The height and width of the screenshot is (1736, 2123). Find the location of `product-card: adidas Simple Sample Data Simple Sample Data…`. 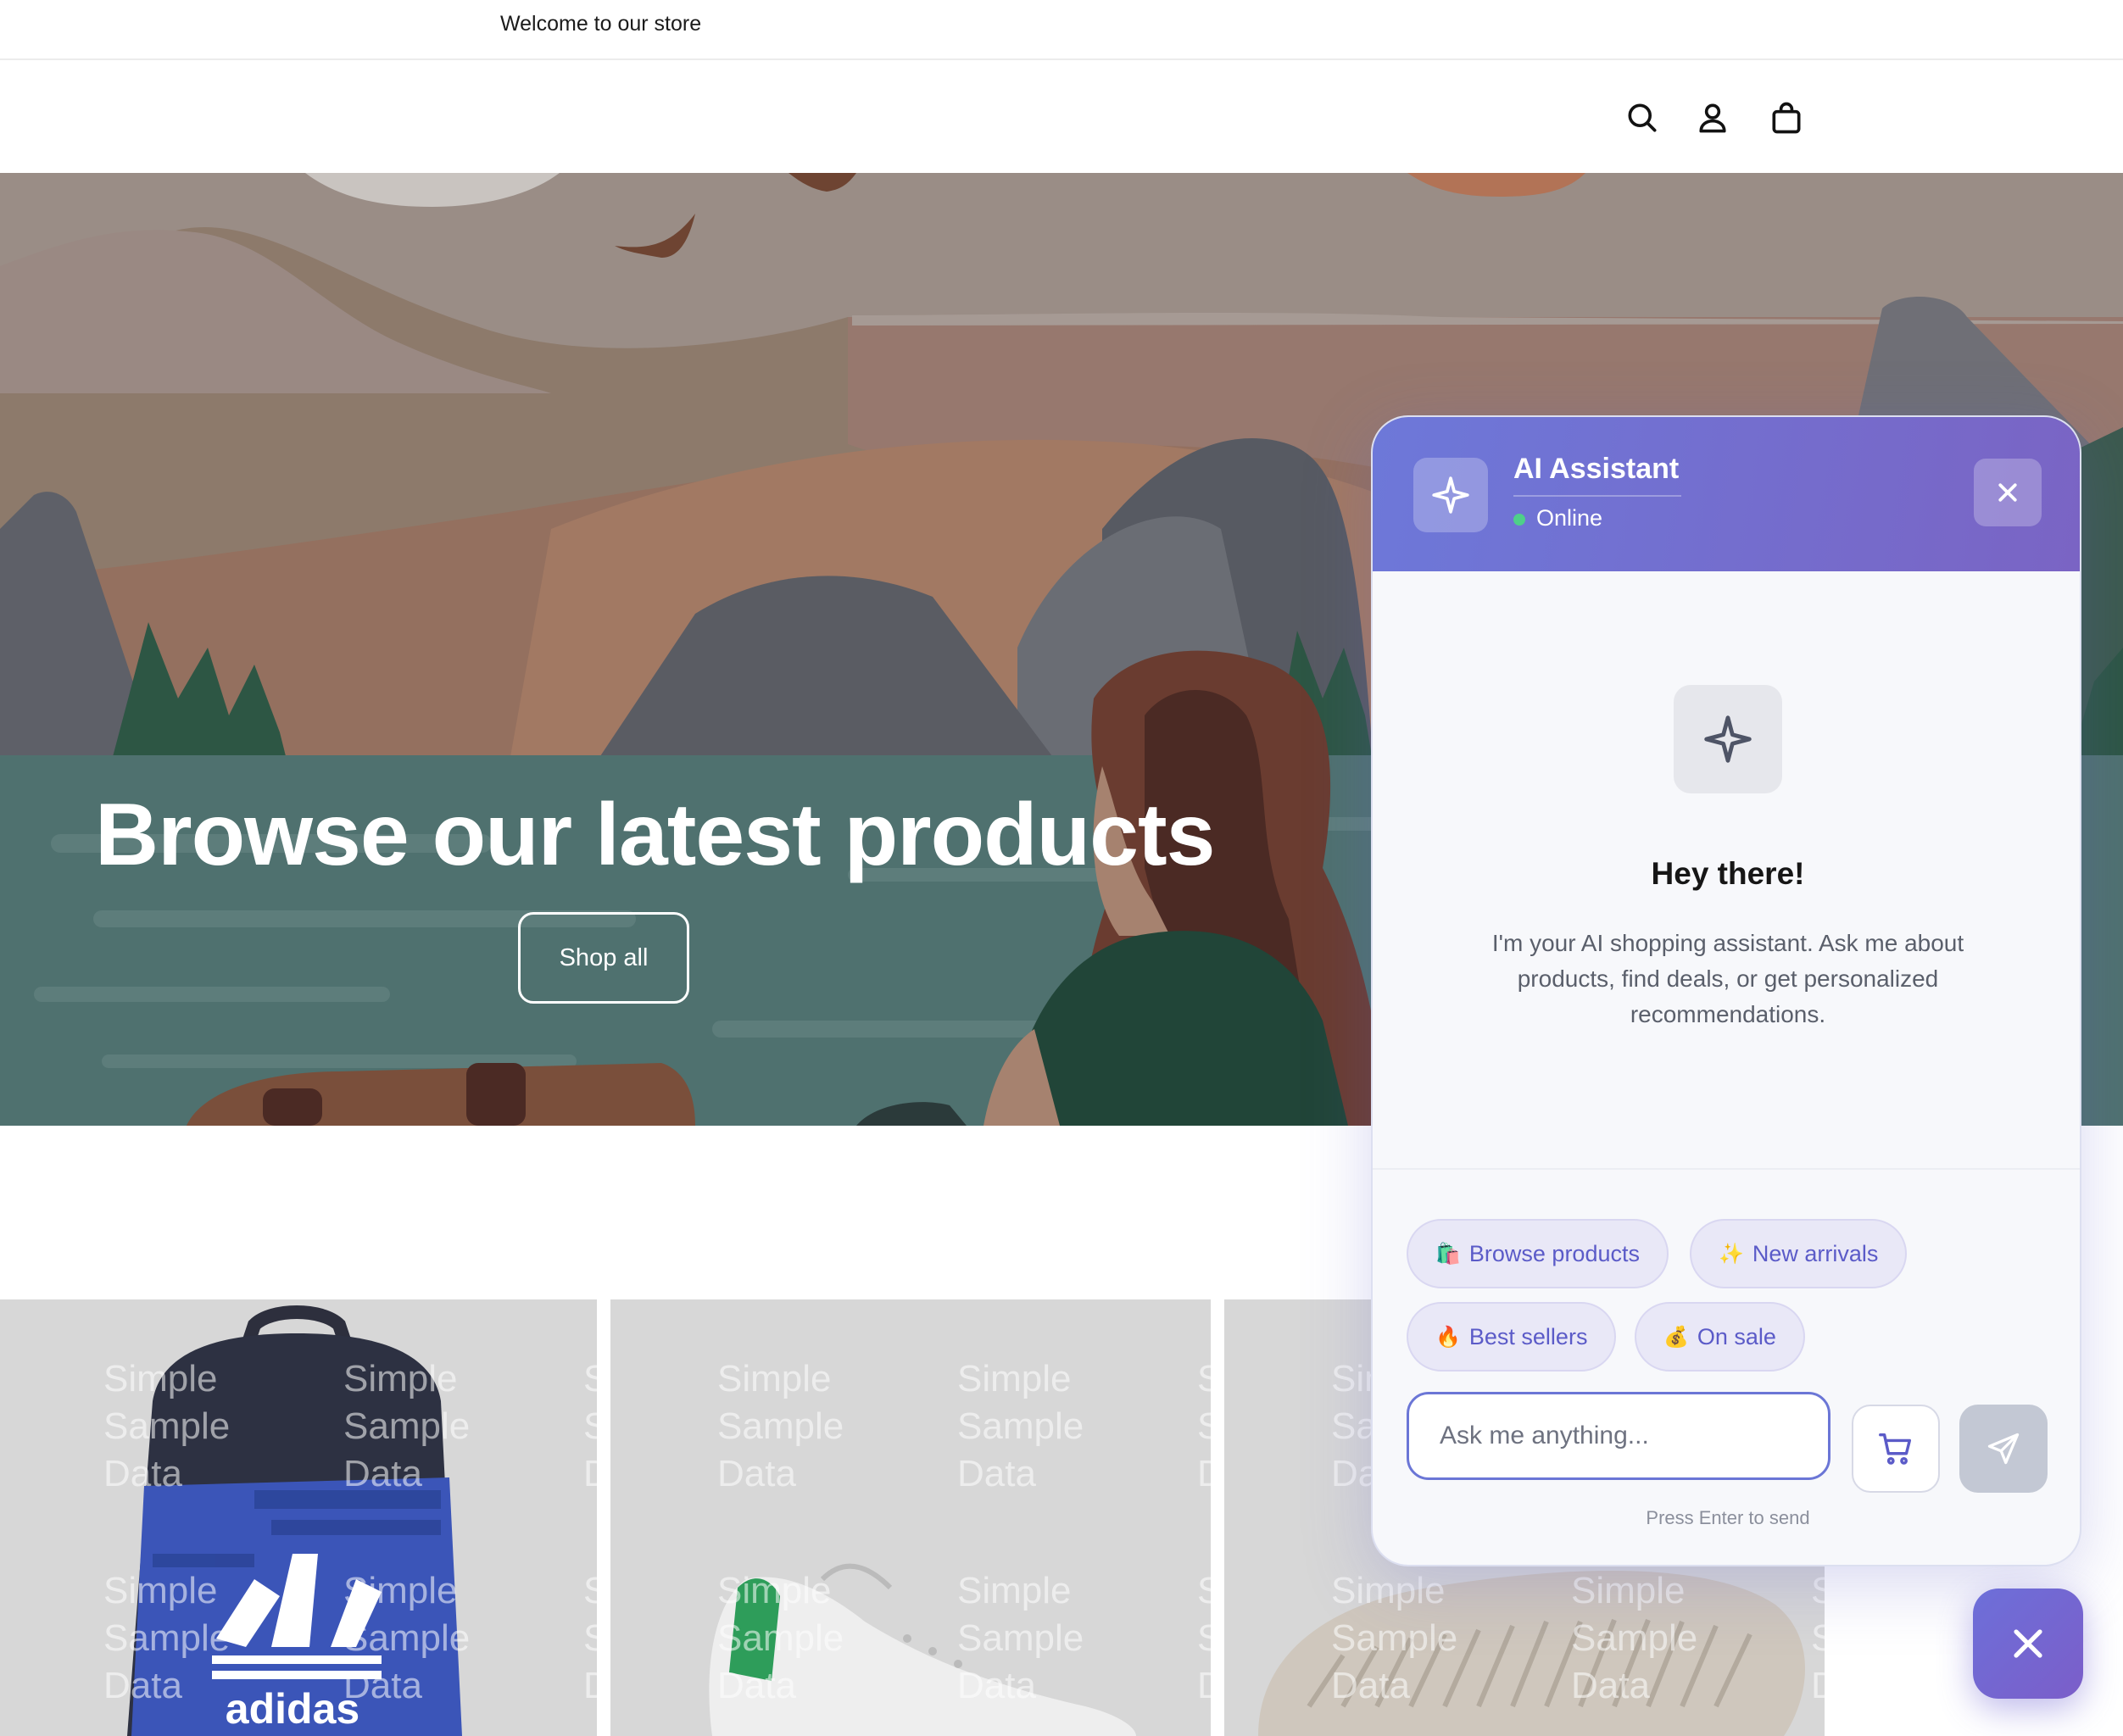

product-card: adidas Simple Sample Data Simple Sample Data… is located at coordinates (299, 1517).